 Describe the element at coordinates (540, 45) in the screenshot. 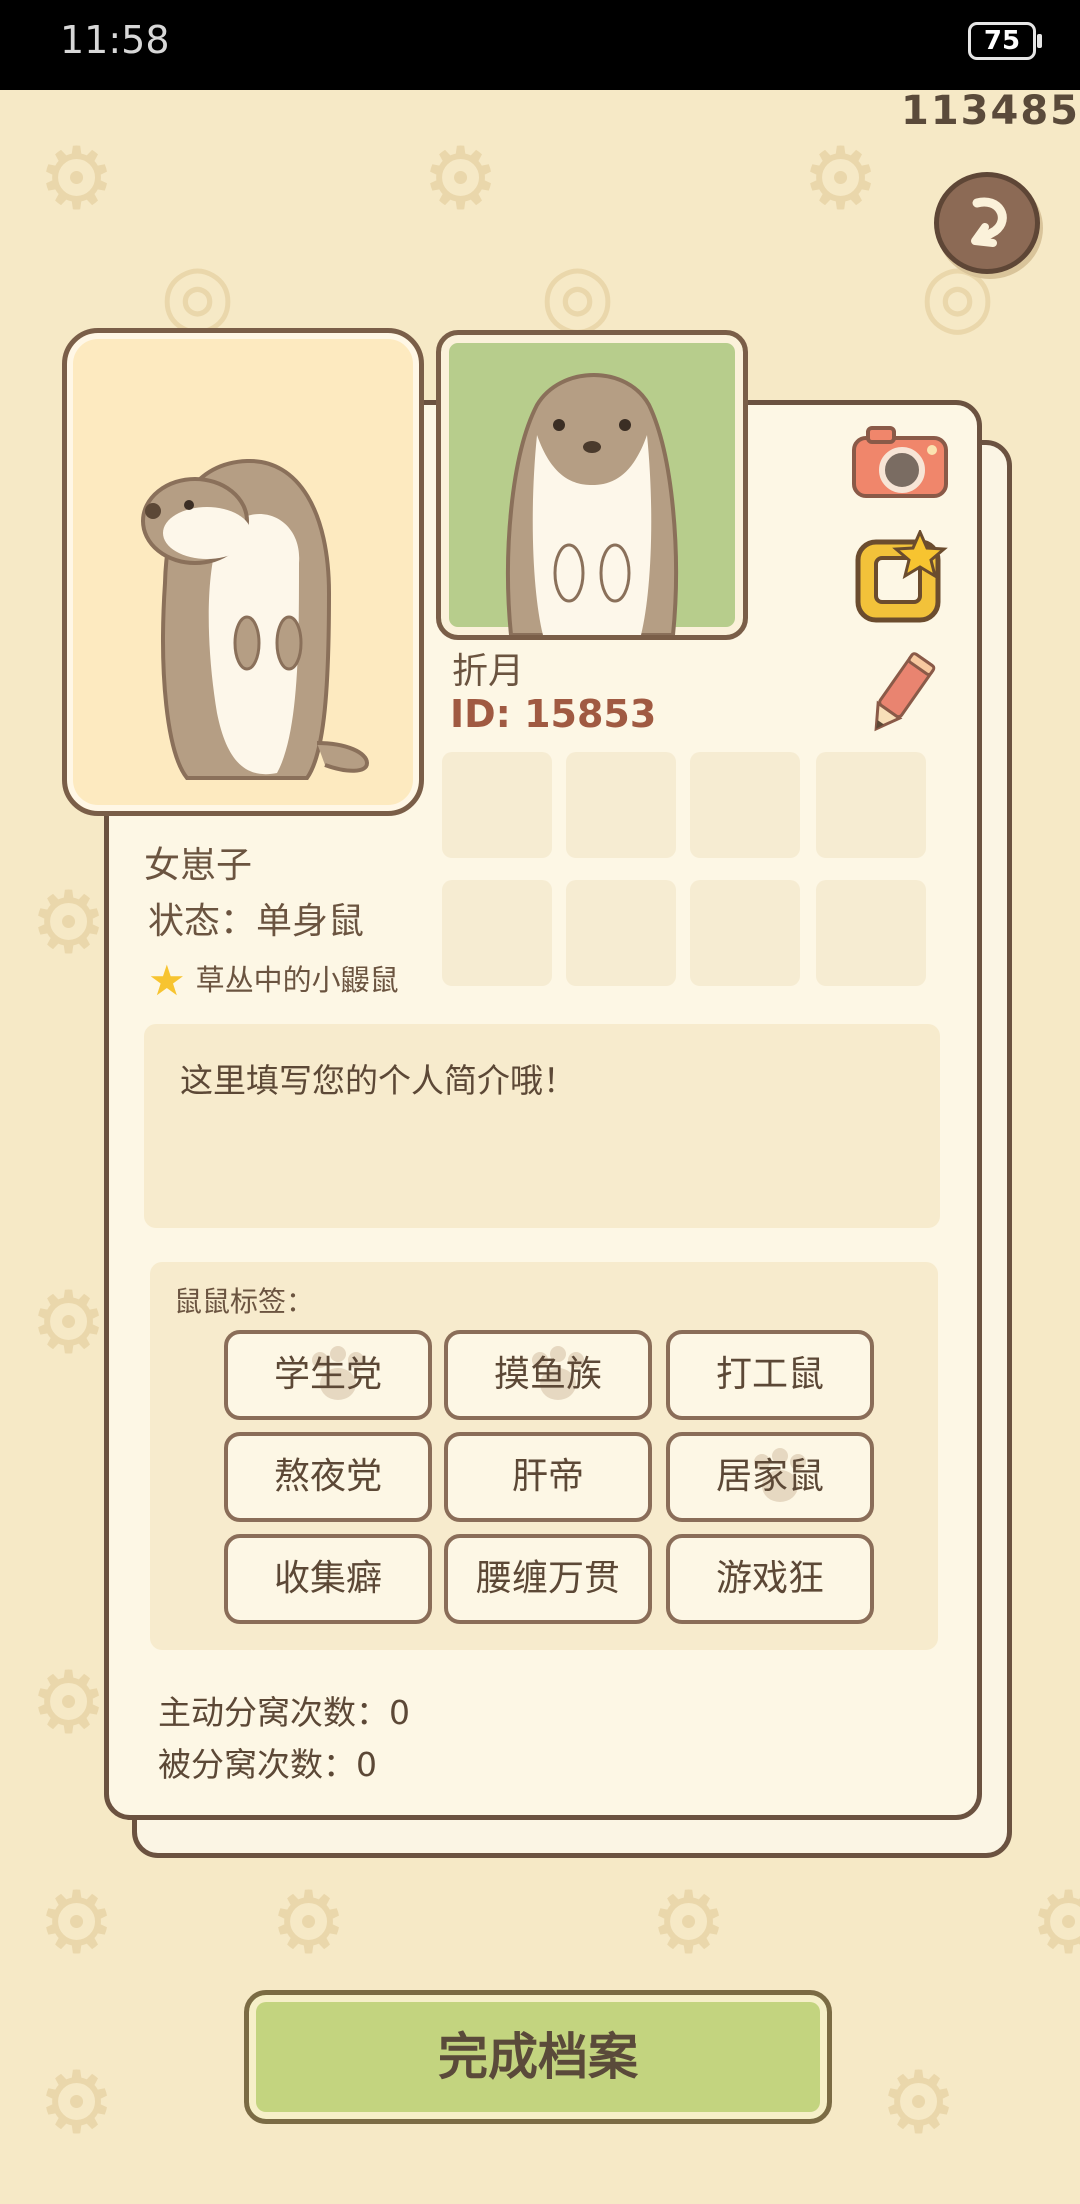

I see `status-bar: 11:58 75` at that location.